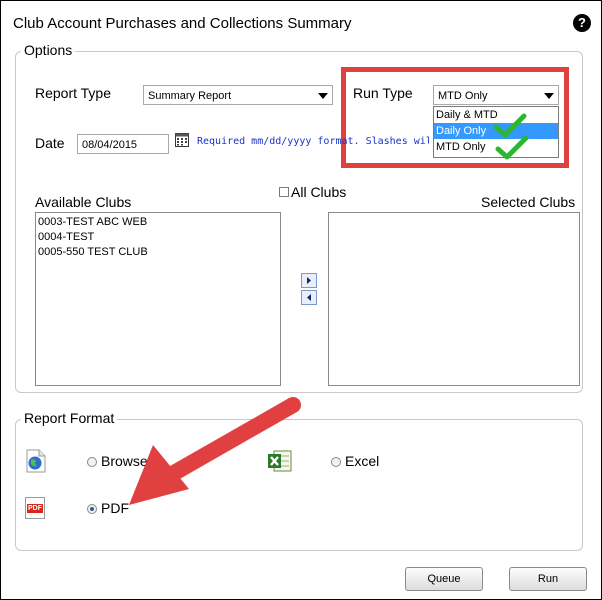 This screenshot has height=600, width=602. What do you see at coordinates (92, 509) in the screenshot?
I see `pdf-radio` at bounding box center [92, 509].